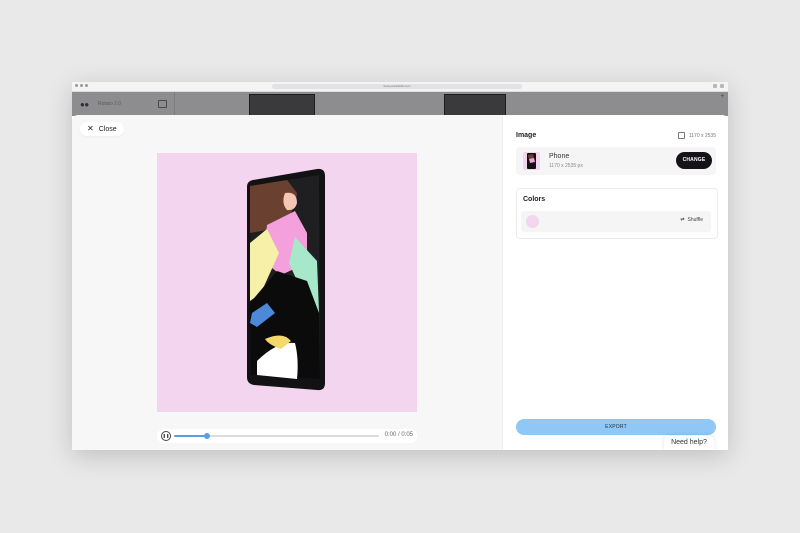  What do you see at coordinates (400, 105) in the screenshot?
I see `app-header: ●● Rotato 2.0 +` at bounding box center [400, 105].